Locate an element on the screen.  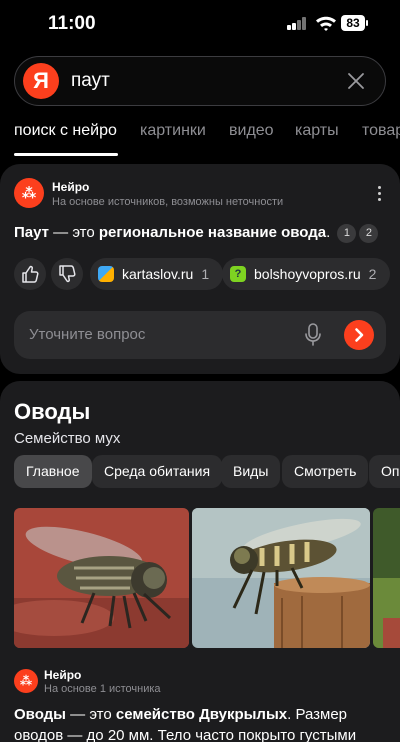
chip-more: Оп is located at coordinates (384, 471).